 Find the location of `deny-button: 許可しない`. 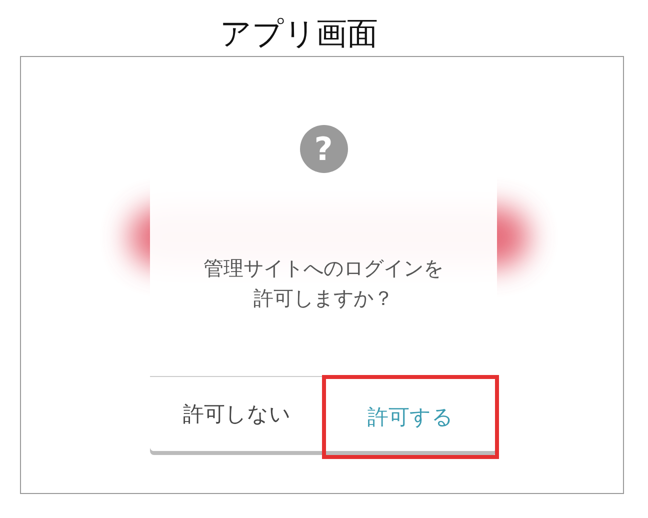

deny-button: 許可しない is located at coordinates (237, 414).